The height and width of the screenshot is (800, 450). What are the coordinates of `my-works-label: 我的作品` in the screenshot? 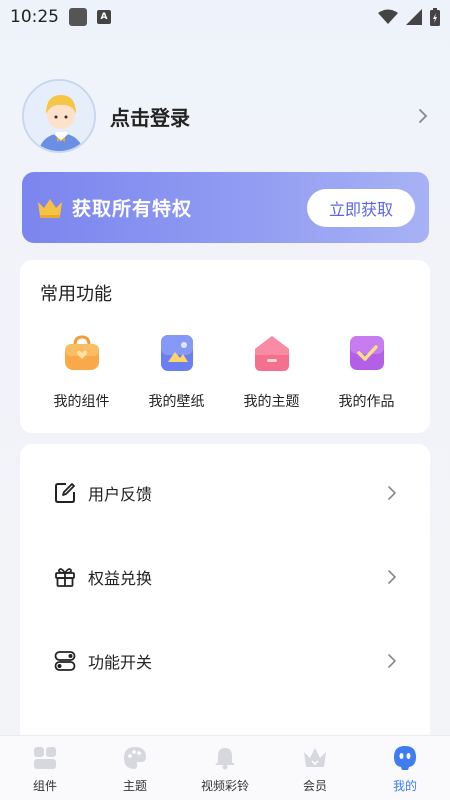 It's located at (366, 402).